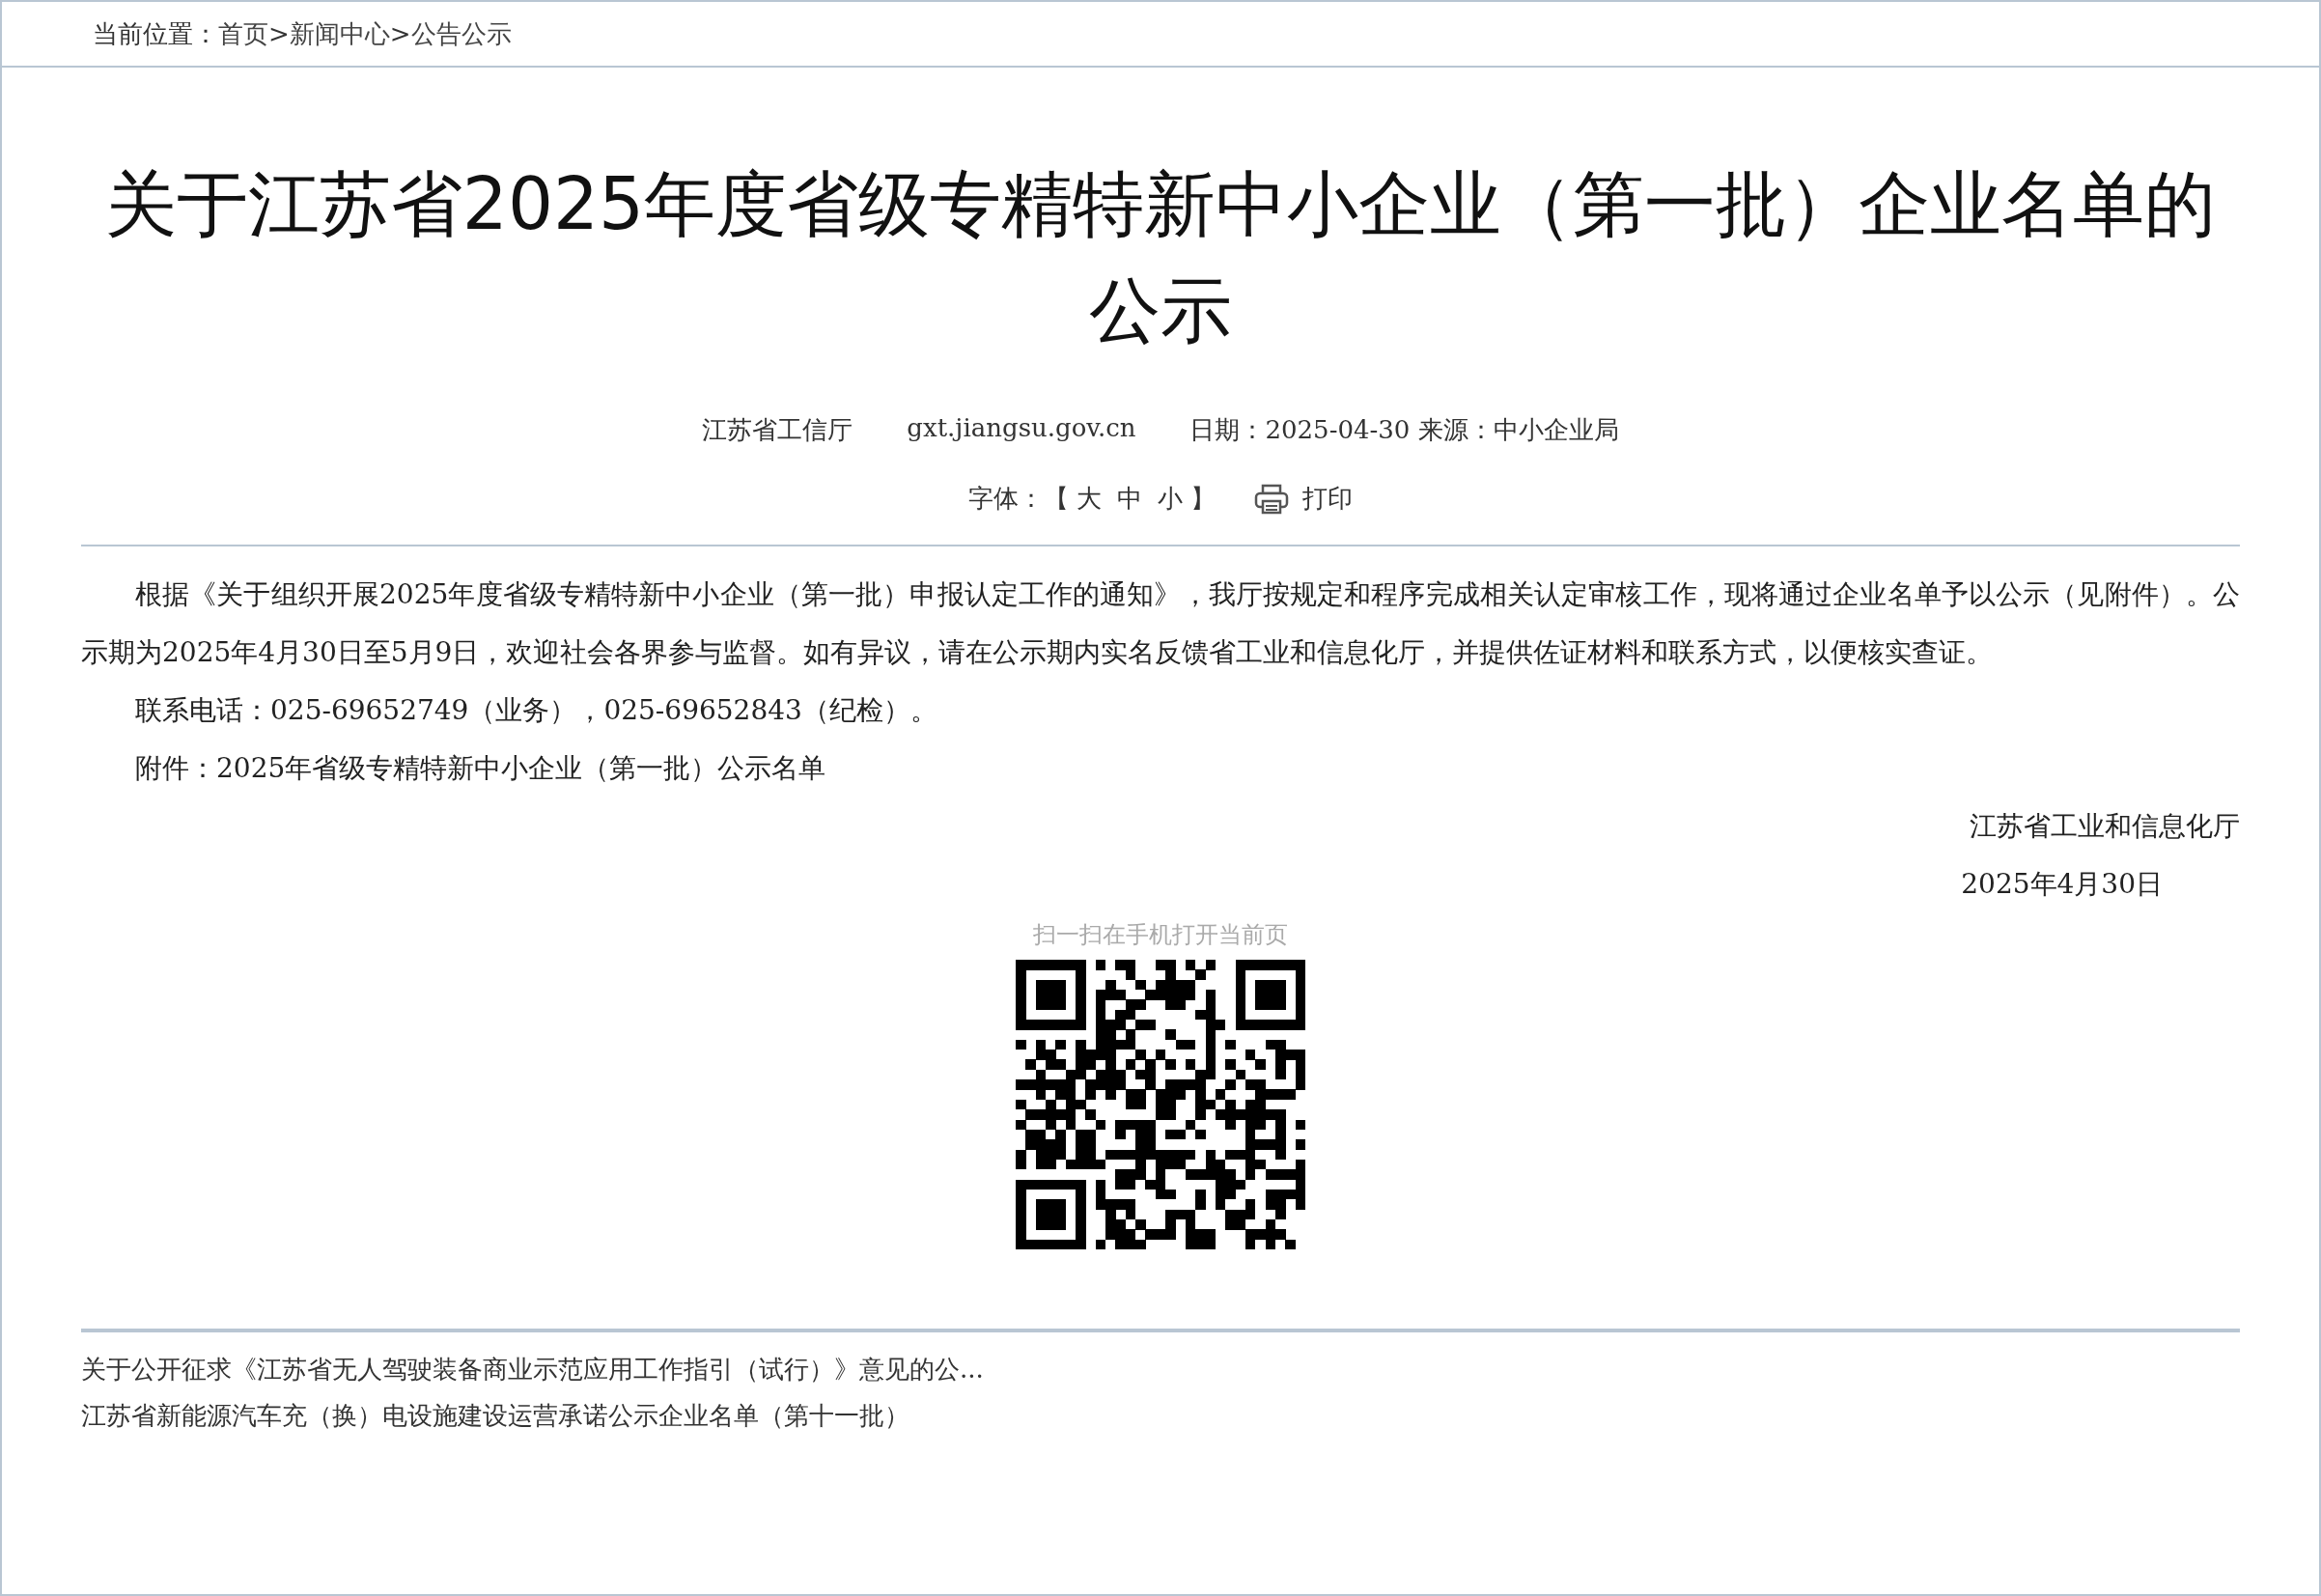 The height and width of the screenshot is (1596, 2321). What do you see at coordinates (1022, 429) in the screenshot?
I see `article-meta: gxt.jiangsu.gov.cn` at bounding box center [1022, 429].